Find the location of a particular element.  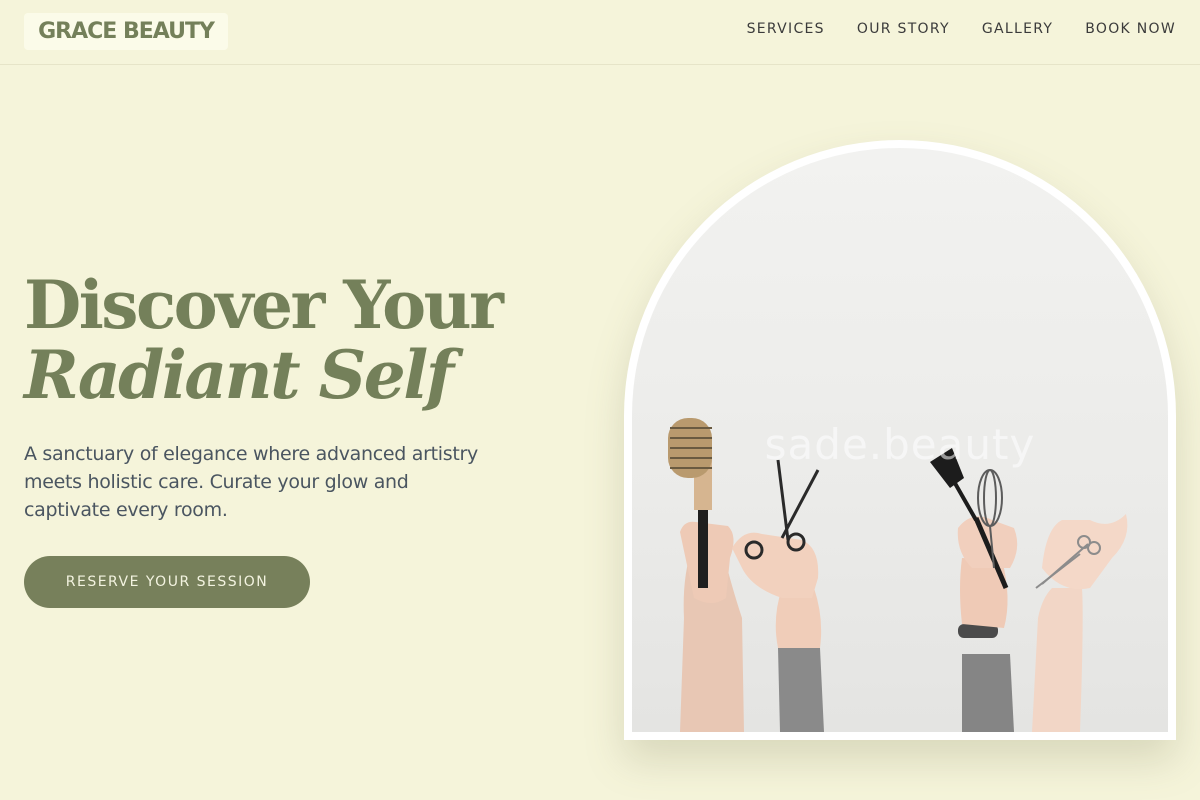

hero-title-line2: Radiant Self is located at coordinates (239, 375).